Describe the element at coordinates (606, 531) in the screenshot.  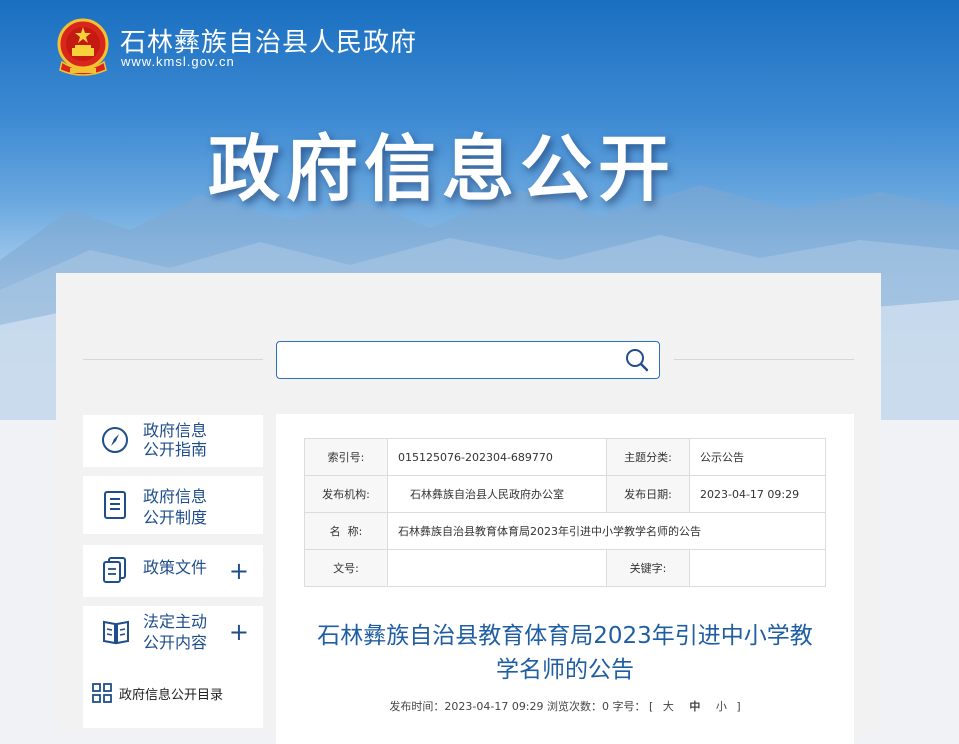
I see `name-value: 石林彝族自治县教育体育局2023年引进中小学教学名师的公告` at that location.